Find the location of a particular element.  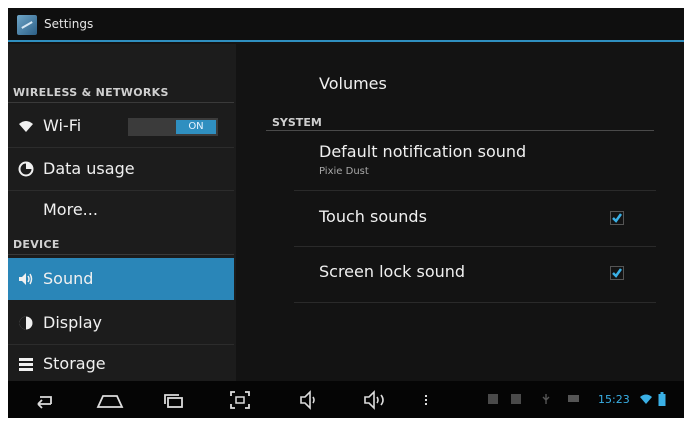

screen-lock-sound-label: Screen lock sound is located at coordinates (392, 271).